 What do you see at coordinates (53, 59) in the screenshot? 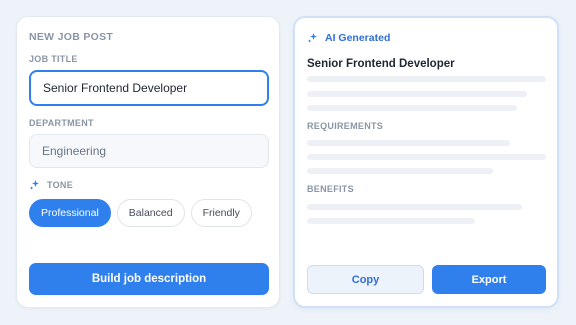
I see `job-title-label: JOB TITLE` at bounding box center [53, 59].